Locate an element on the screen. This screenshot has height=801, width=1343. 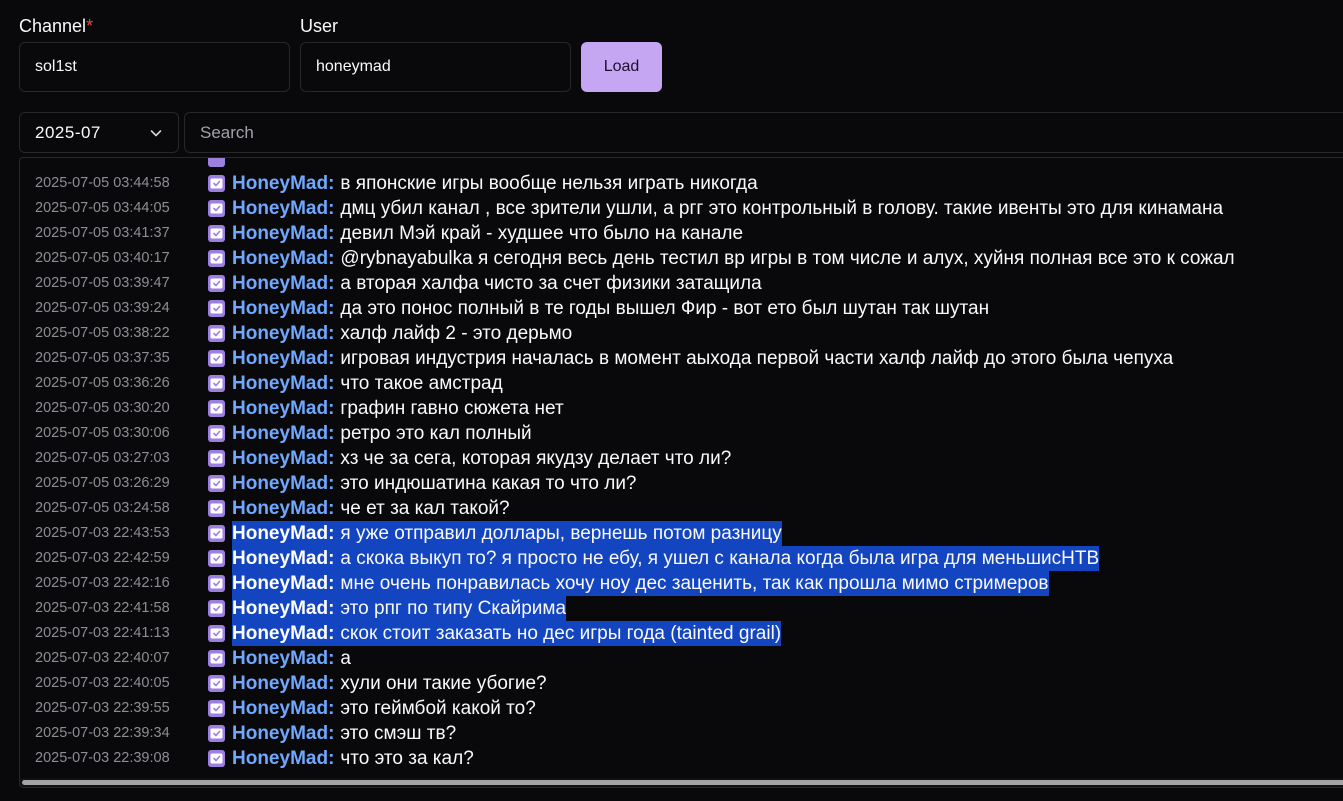
search-input is located at coordinates (763, 132).